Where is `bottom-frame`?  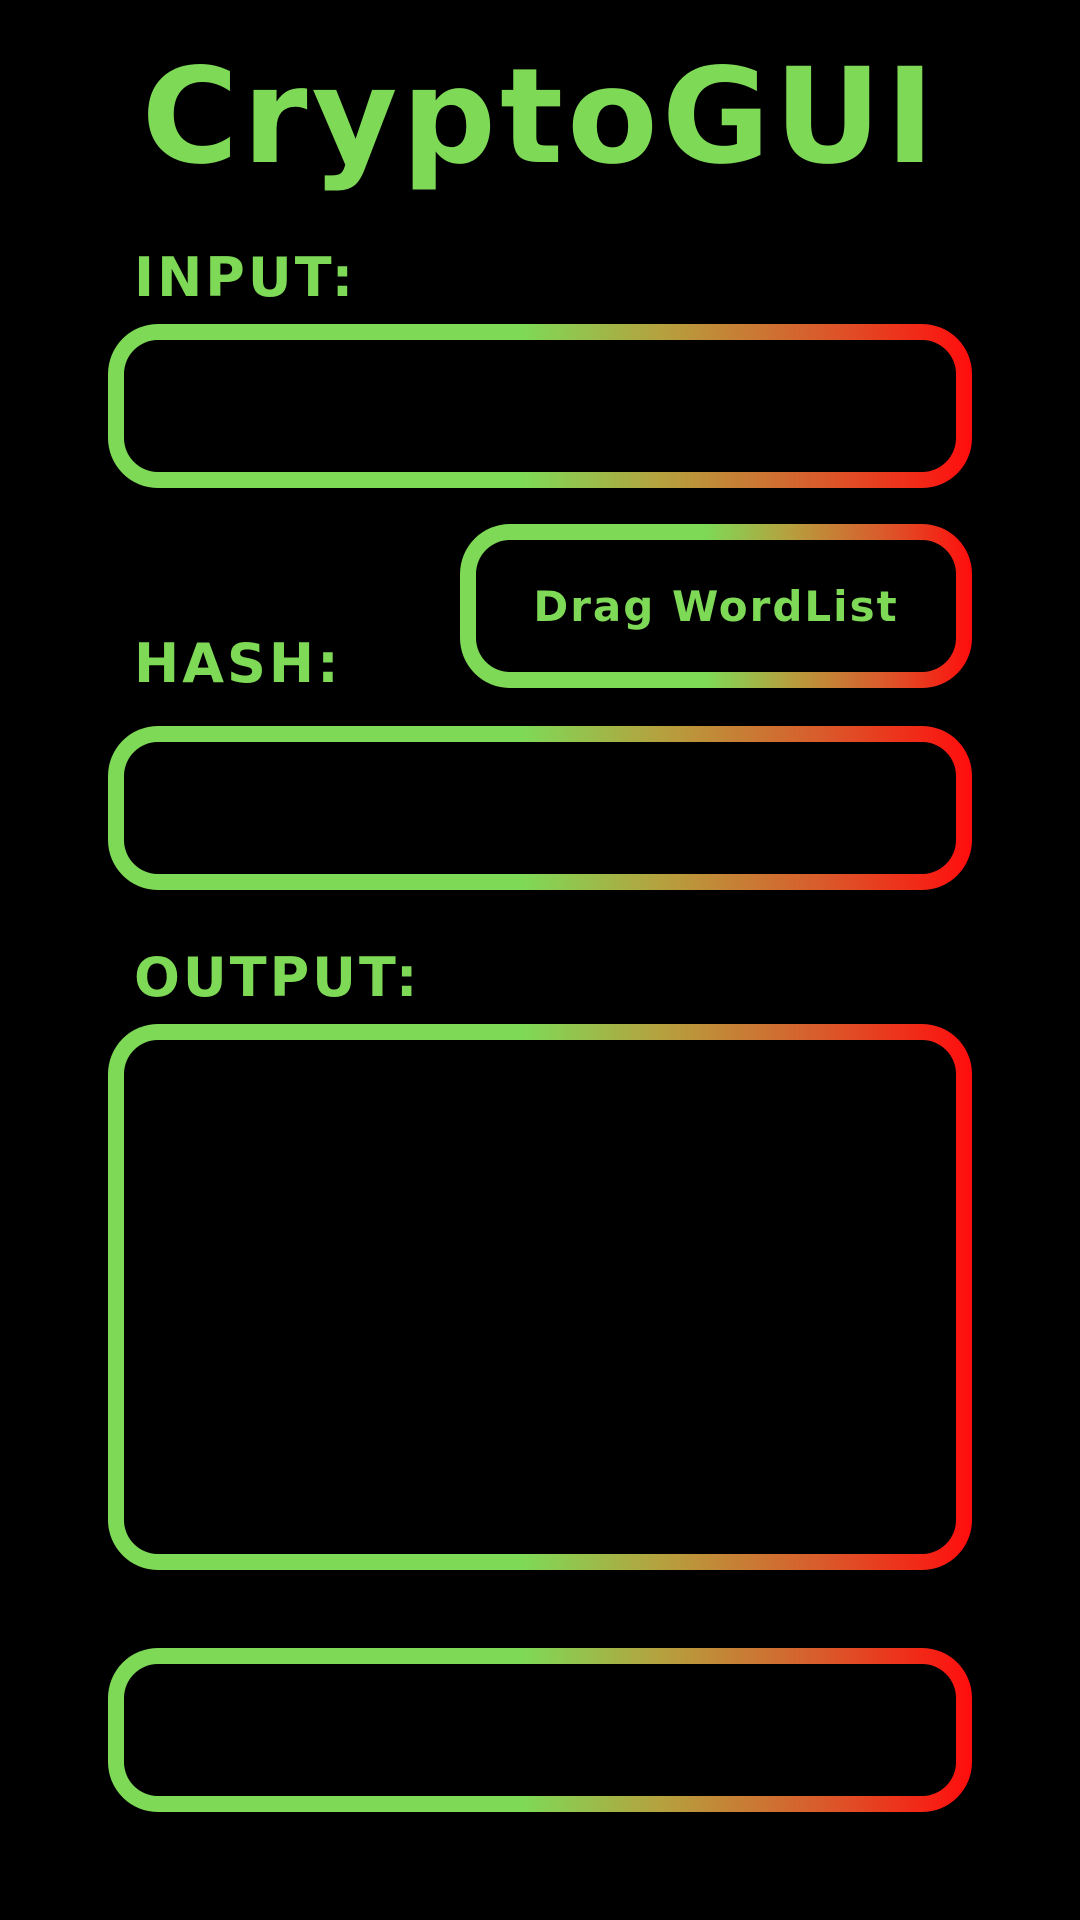
bottom-frame is located at coordinates (540, 1730).